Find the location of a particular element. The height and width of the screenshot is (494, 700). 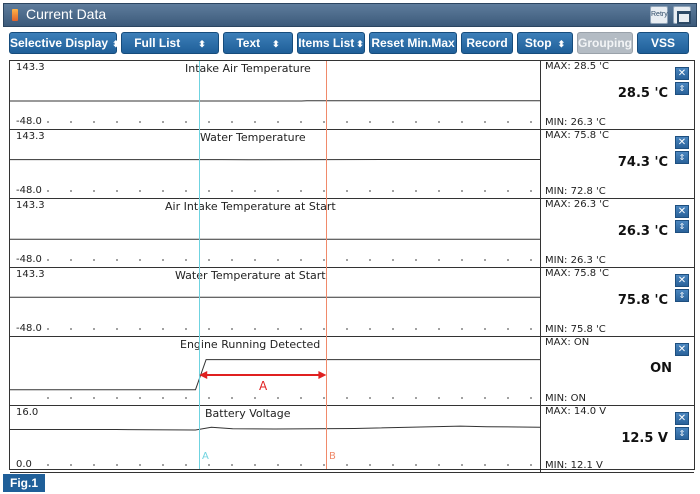

selective-display-label: Selective Display is located at coordinates (59, 43).